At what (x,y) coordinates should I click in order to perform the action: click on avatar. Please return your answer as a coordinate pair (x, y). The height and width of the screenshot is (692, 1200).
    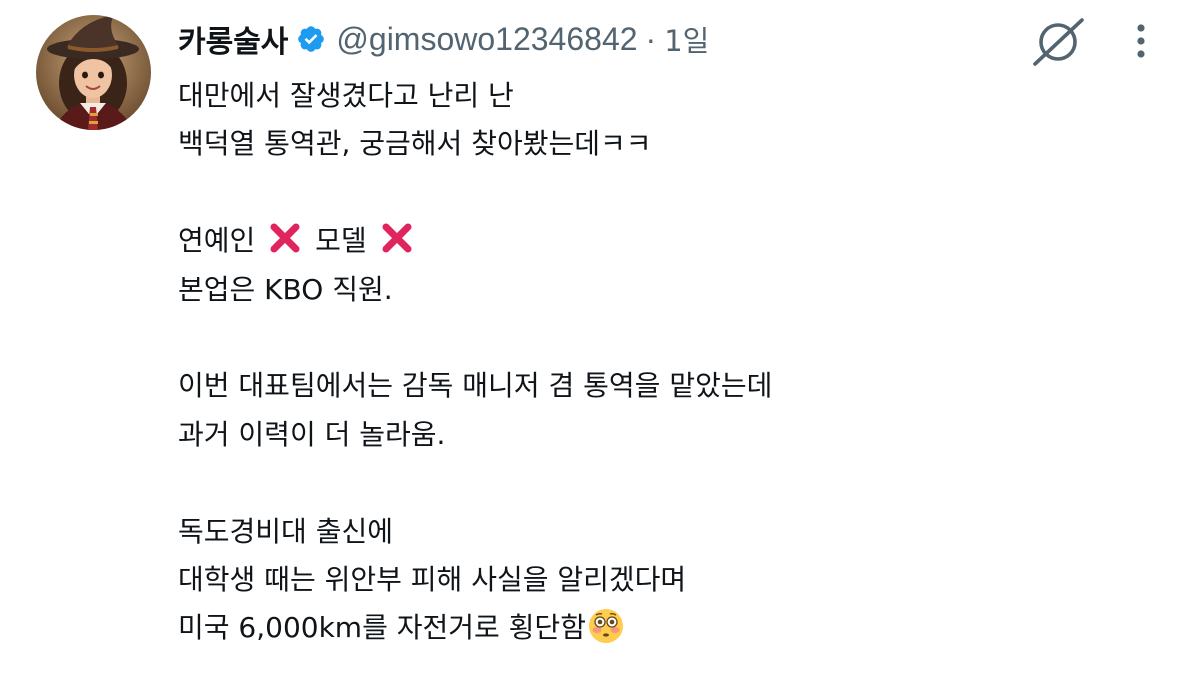
    Looking at the image, I should click on (93, 72).